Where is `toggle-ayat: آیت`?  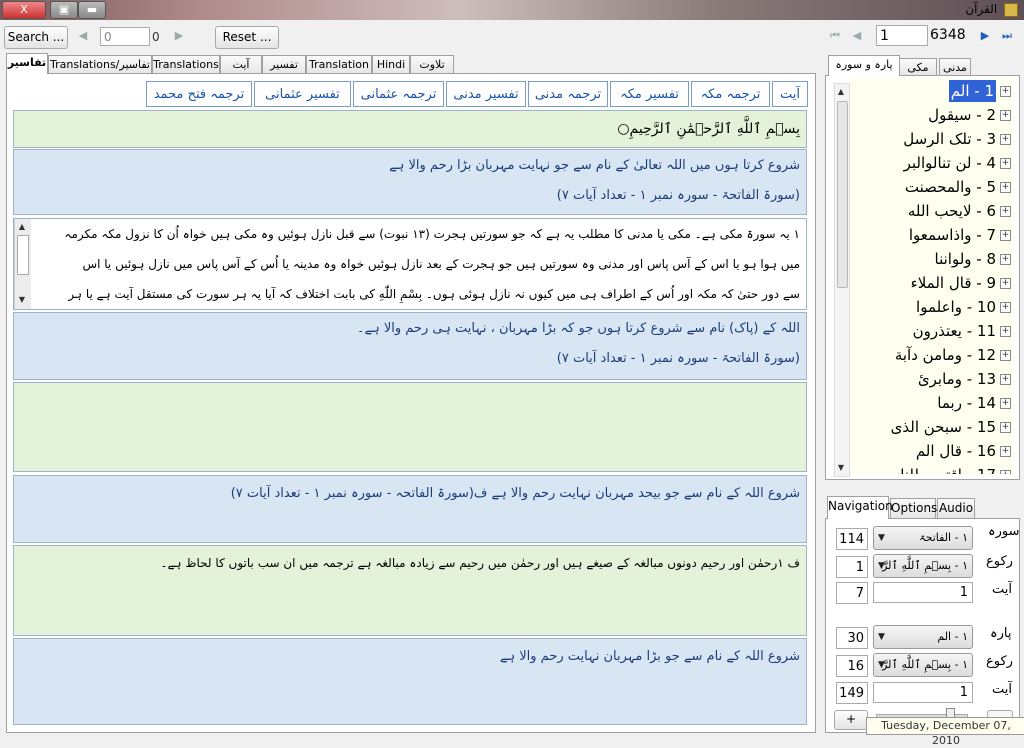
toggle-ayat: آیت is located at coordinates (790, 94).